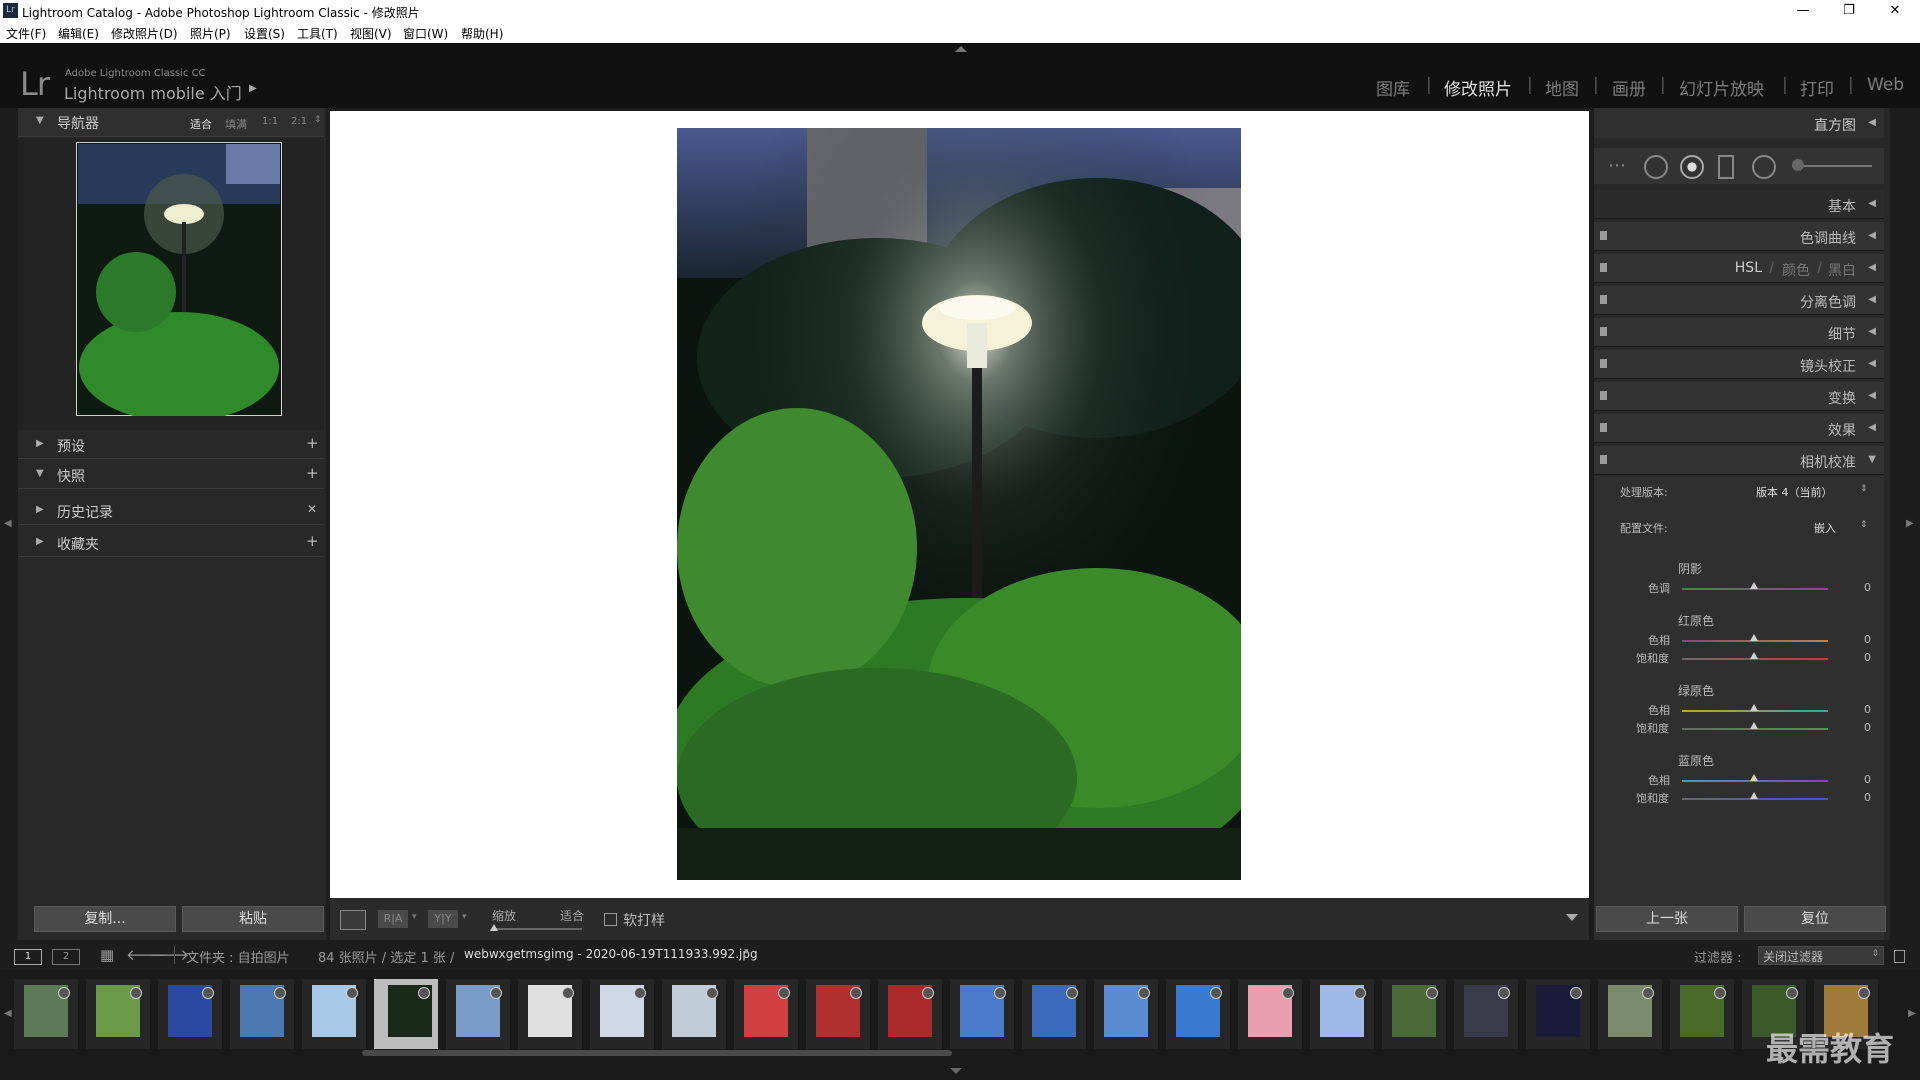 Image resolution: width=1920 pixels, height=1080 pixels. I want to click on green-hue-knob, so click(1754, 707).